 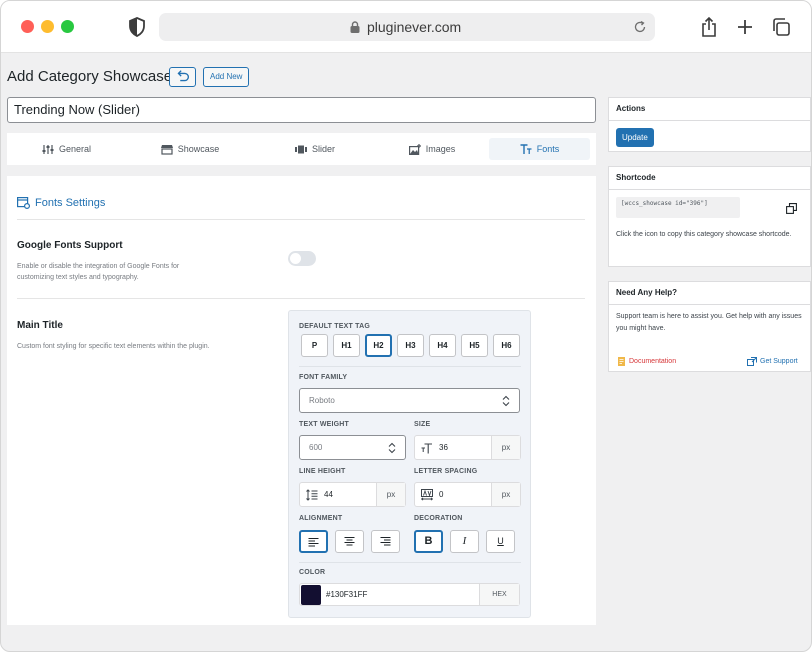 I want to click on line-height-value: 44, so click(x=328, y=494).